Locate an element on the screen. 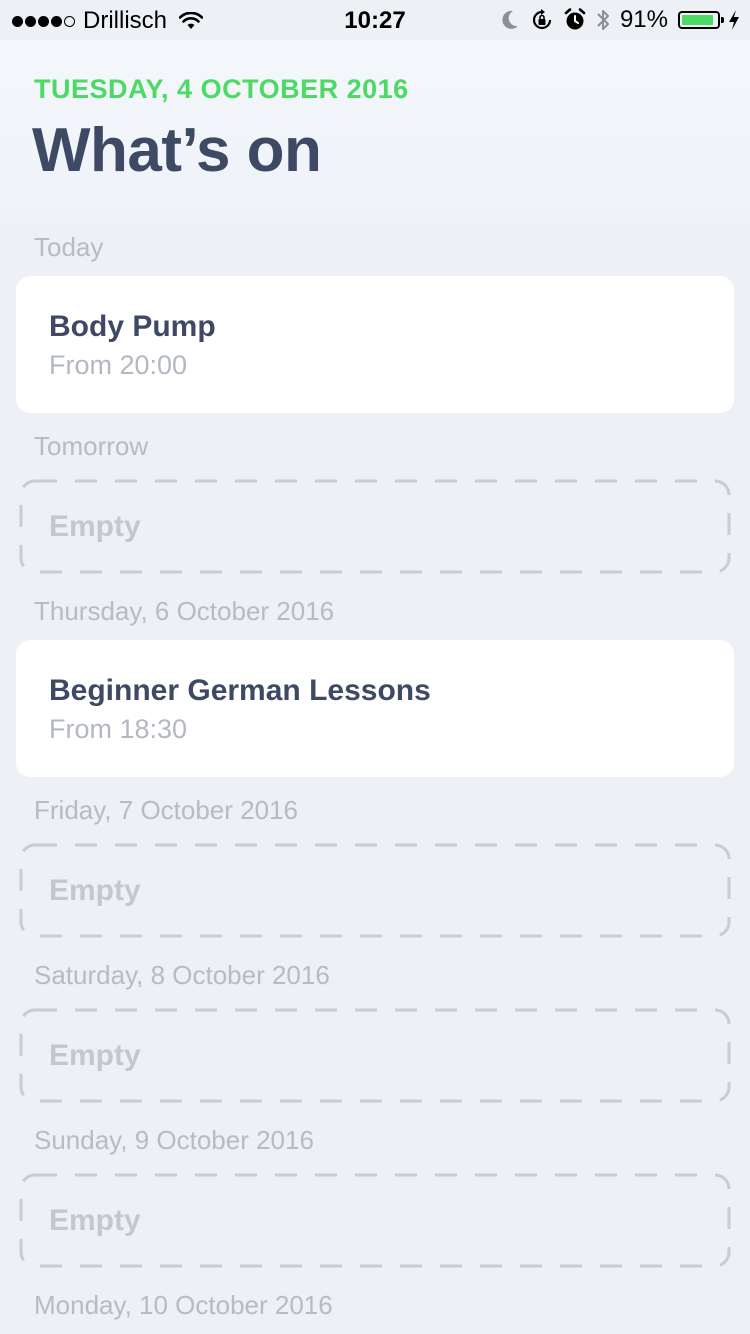  alarm-icon is located at coordinates (575, 19).